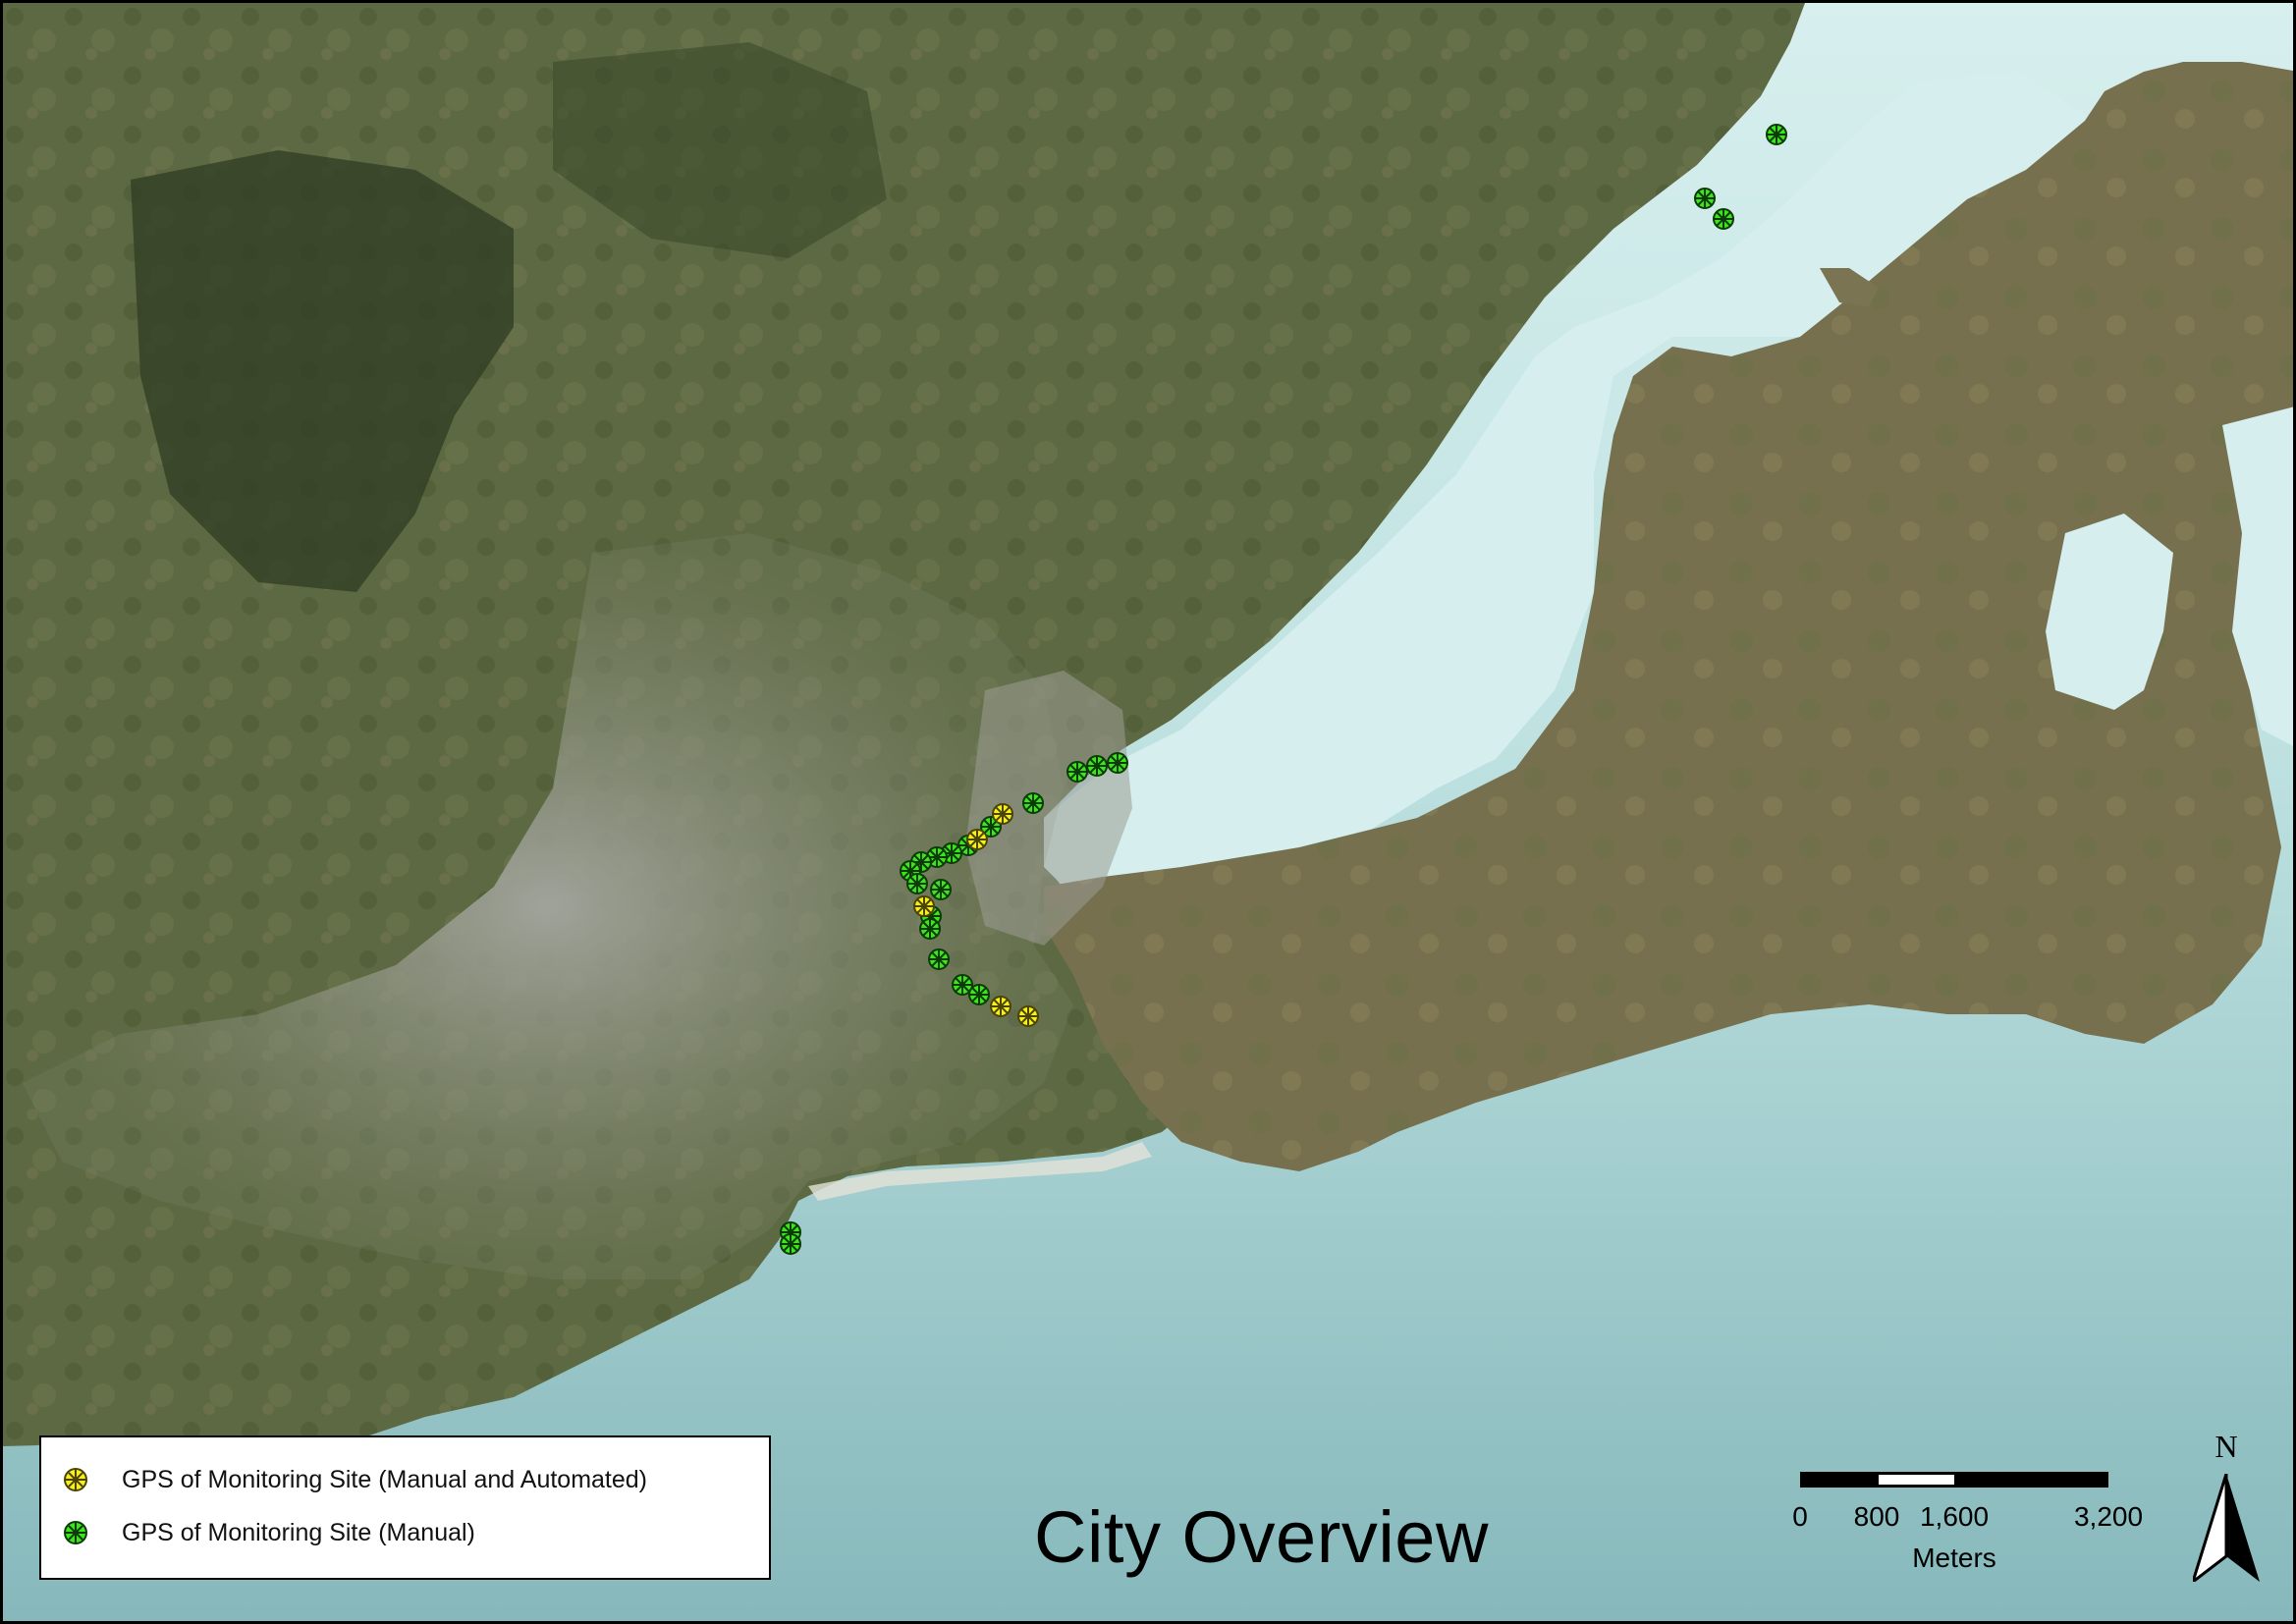 This screenshot has height=1624, width=2296. What do you see at coordinates (1261, 1537) in the screenshot?
I see `map-title: City Overview` at bounding box center [1261, 1537].